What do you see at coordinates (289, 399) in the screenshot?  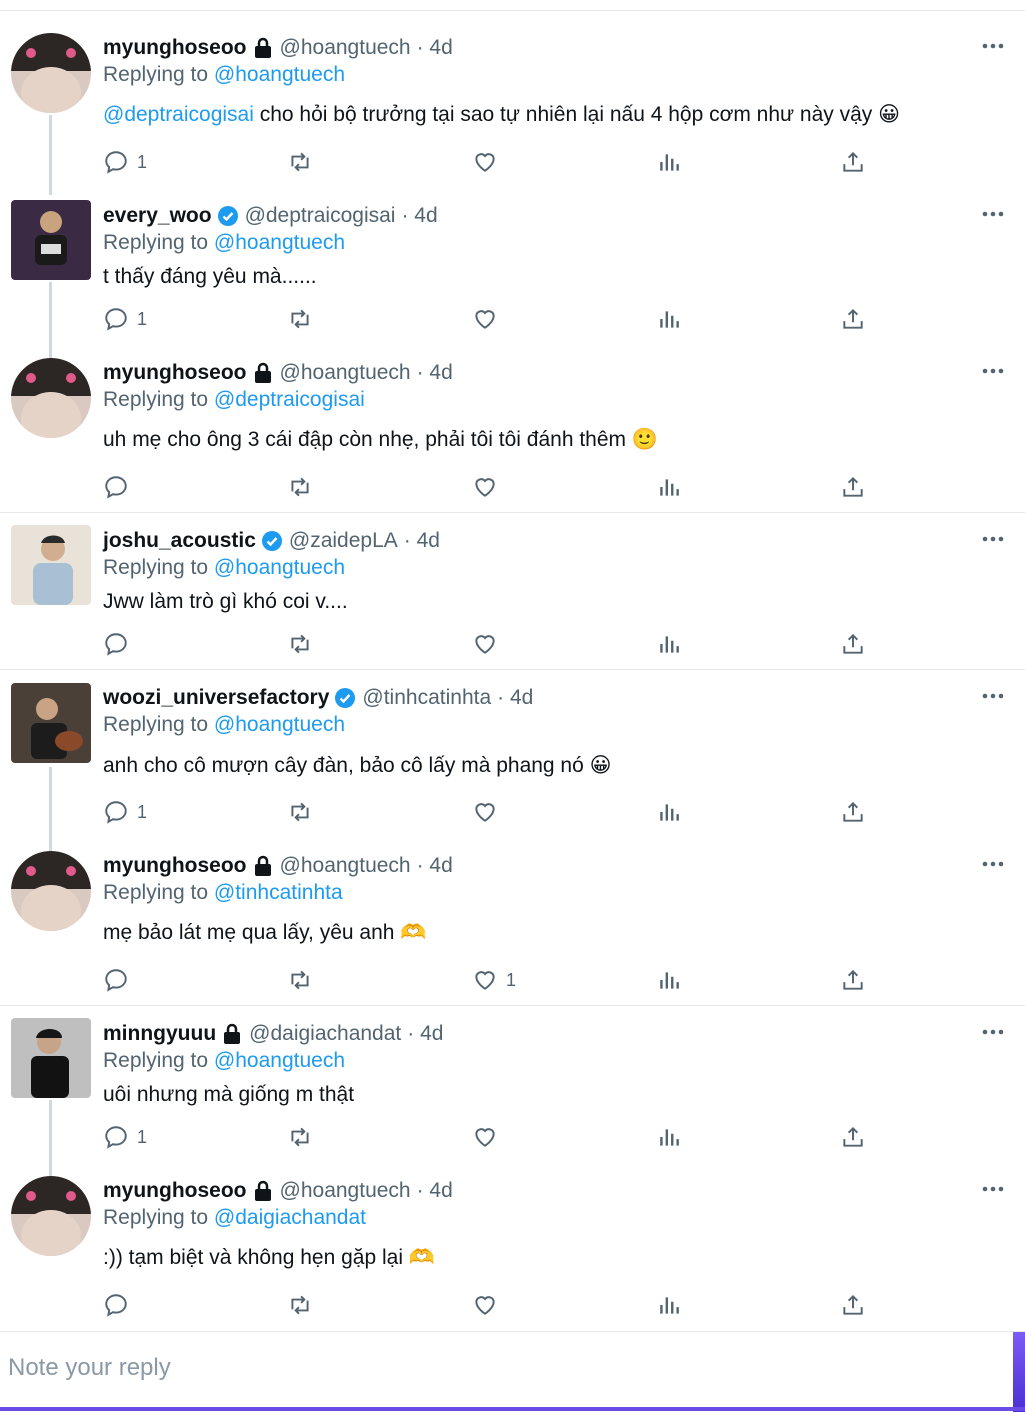 I see `replying-to-link: @deptraicogisai` at bounding box center [289, 399].